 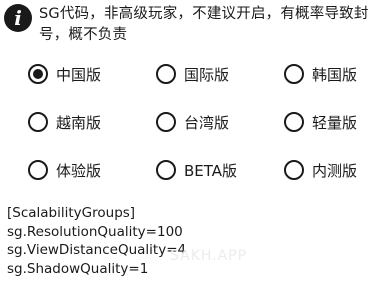 I want to click on radio-option-taiwan: 台湾版, so click(x=192, y=122).